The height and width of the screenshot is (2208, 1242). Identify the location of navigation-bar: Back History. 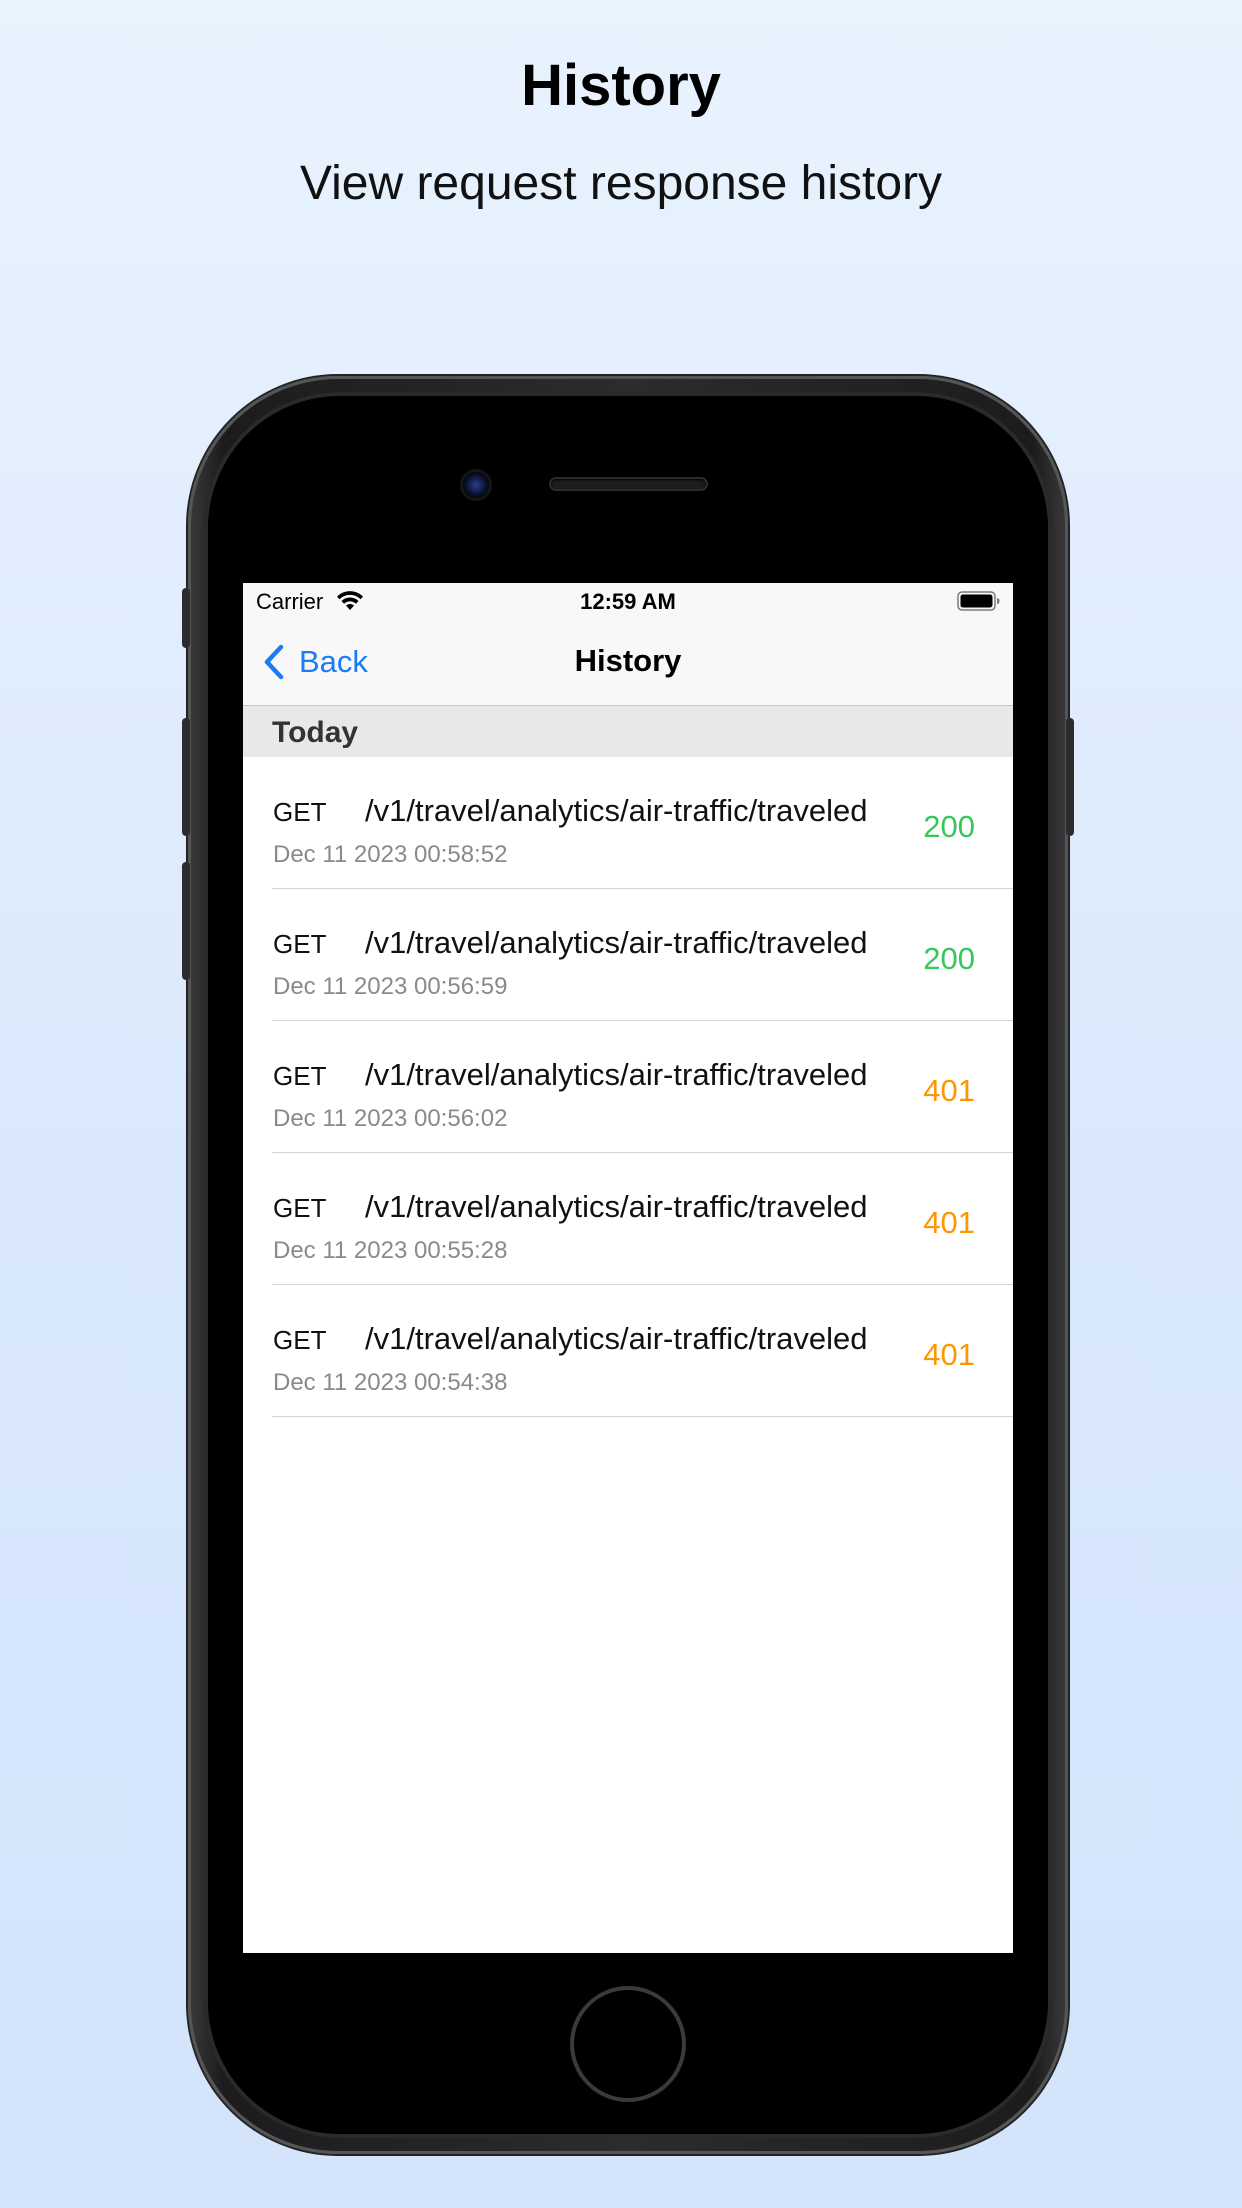
(628, 662).